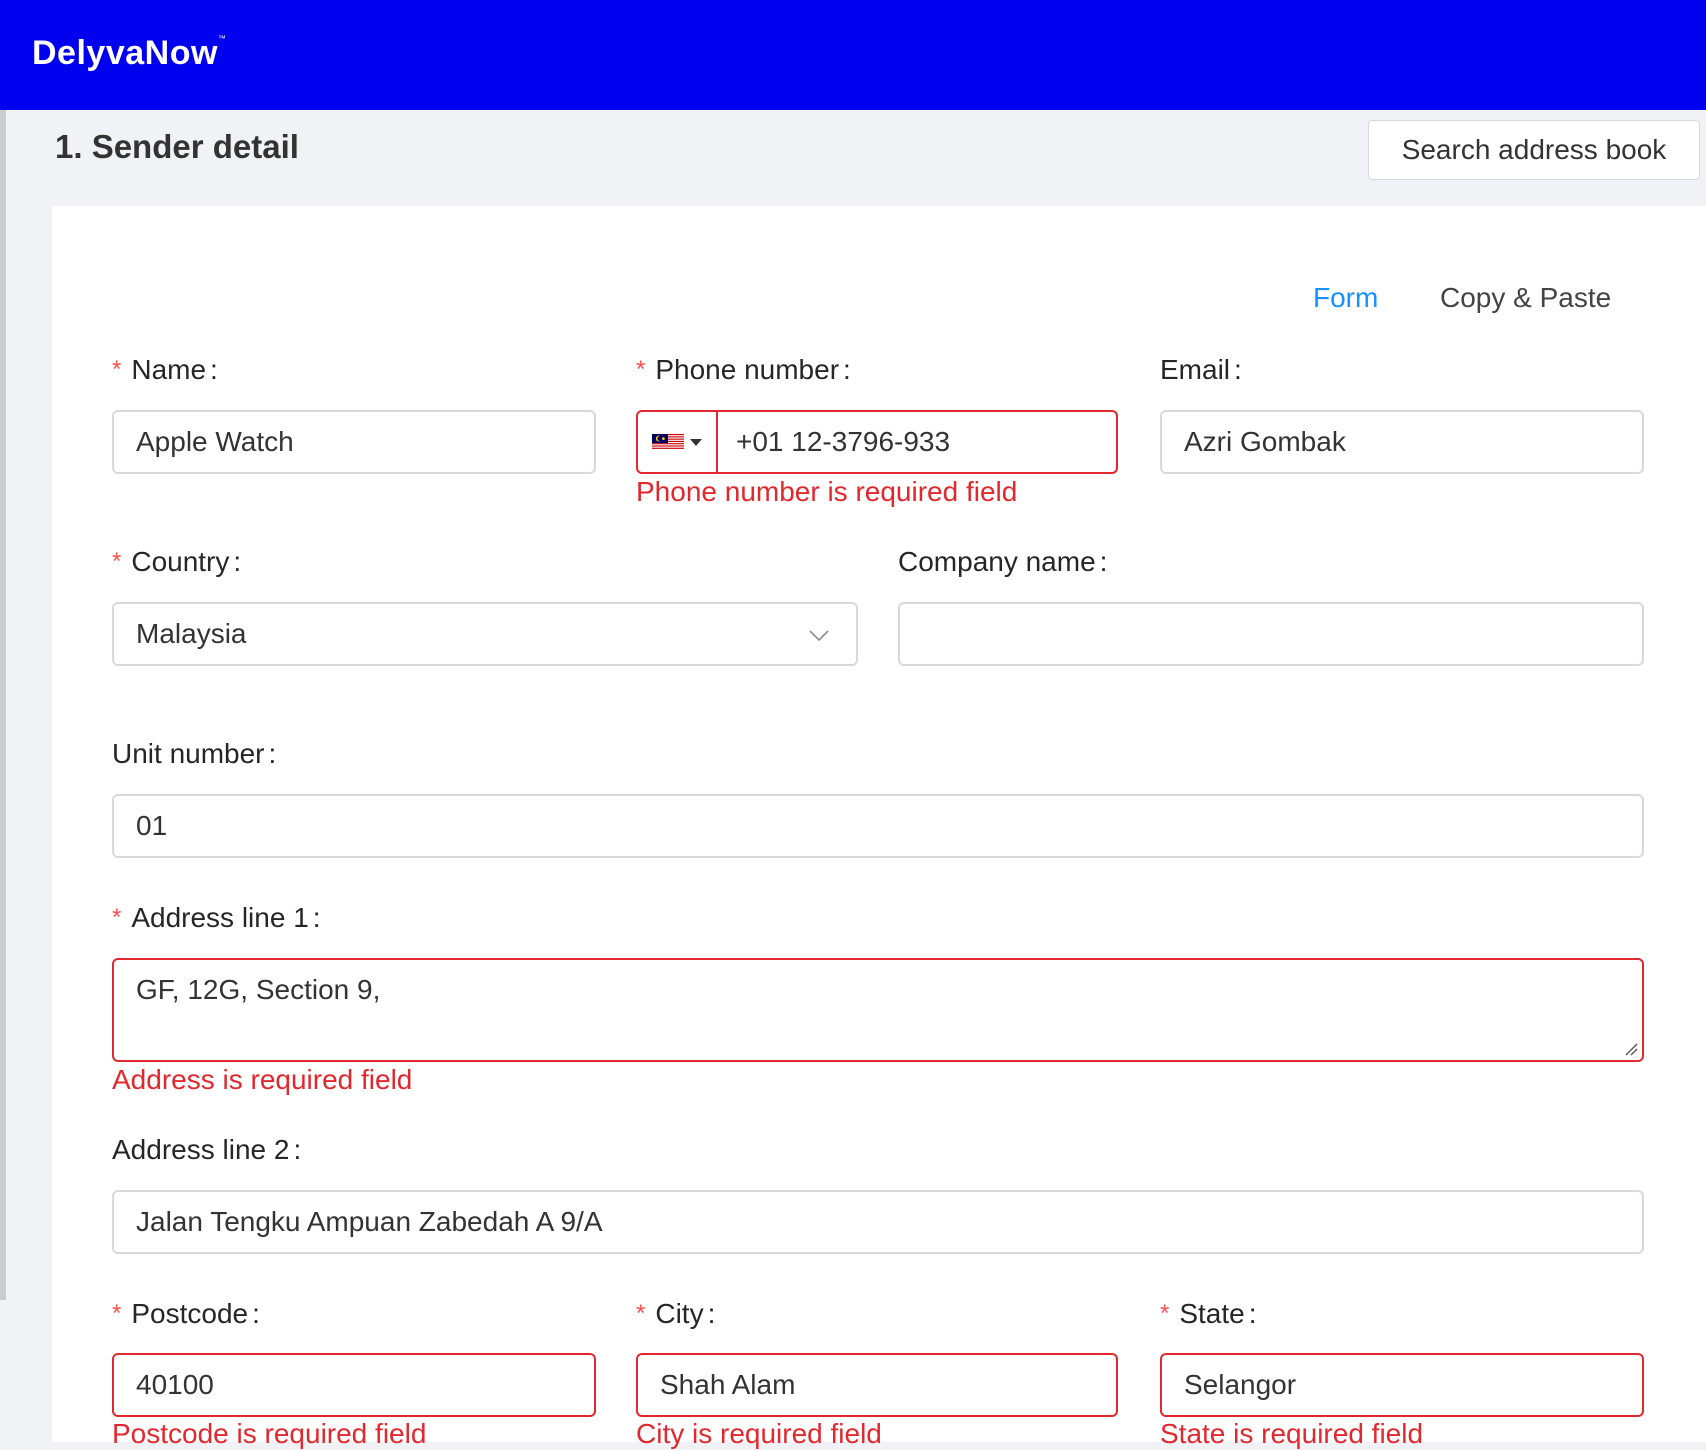 This screenshot has height=1450, width=1706. I want to click on chevron-down-icon, so click(819, 636).